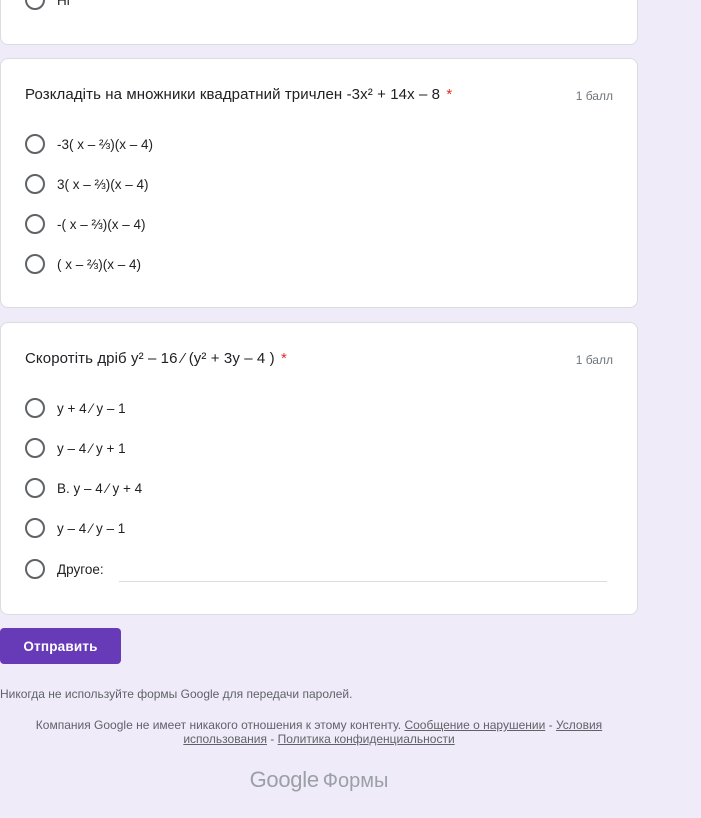 This screenshot has height=818, width=701. What do you see at coordinates (105, 144) in the screenshot?
I see `option-label: -3( x – ⅔)(x – 4)` at bounding box center [105, 144].